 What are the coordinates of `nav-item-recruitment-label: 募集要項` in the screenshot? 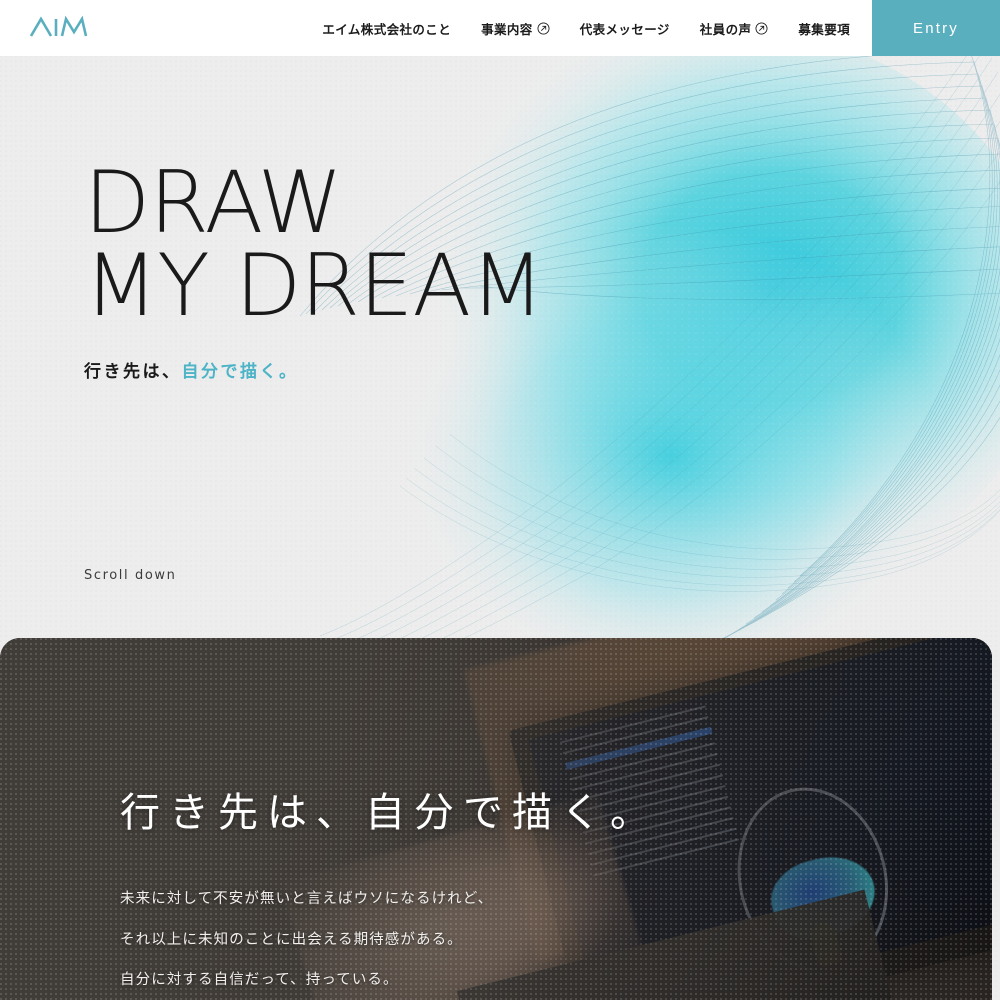 It's located at (824, 29).